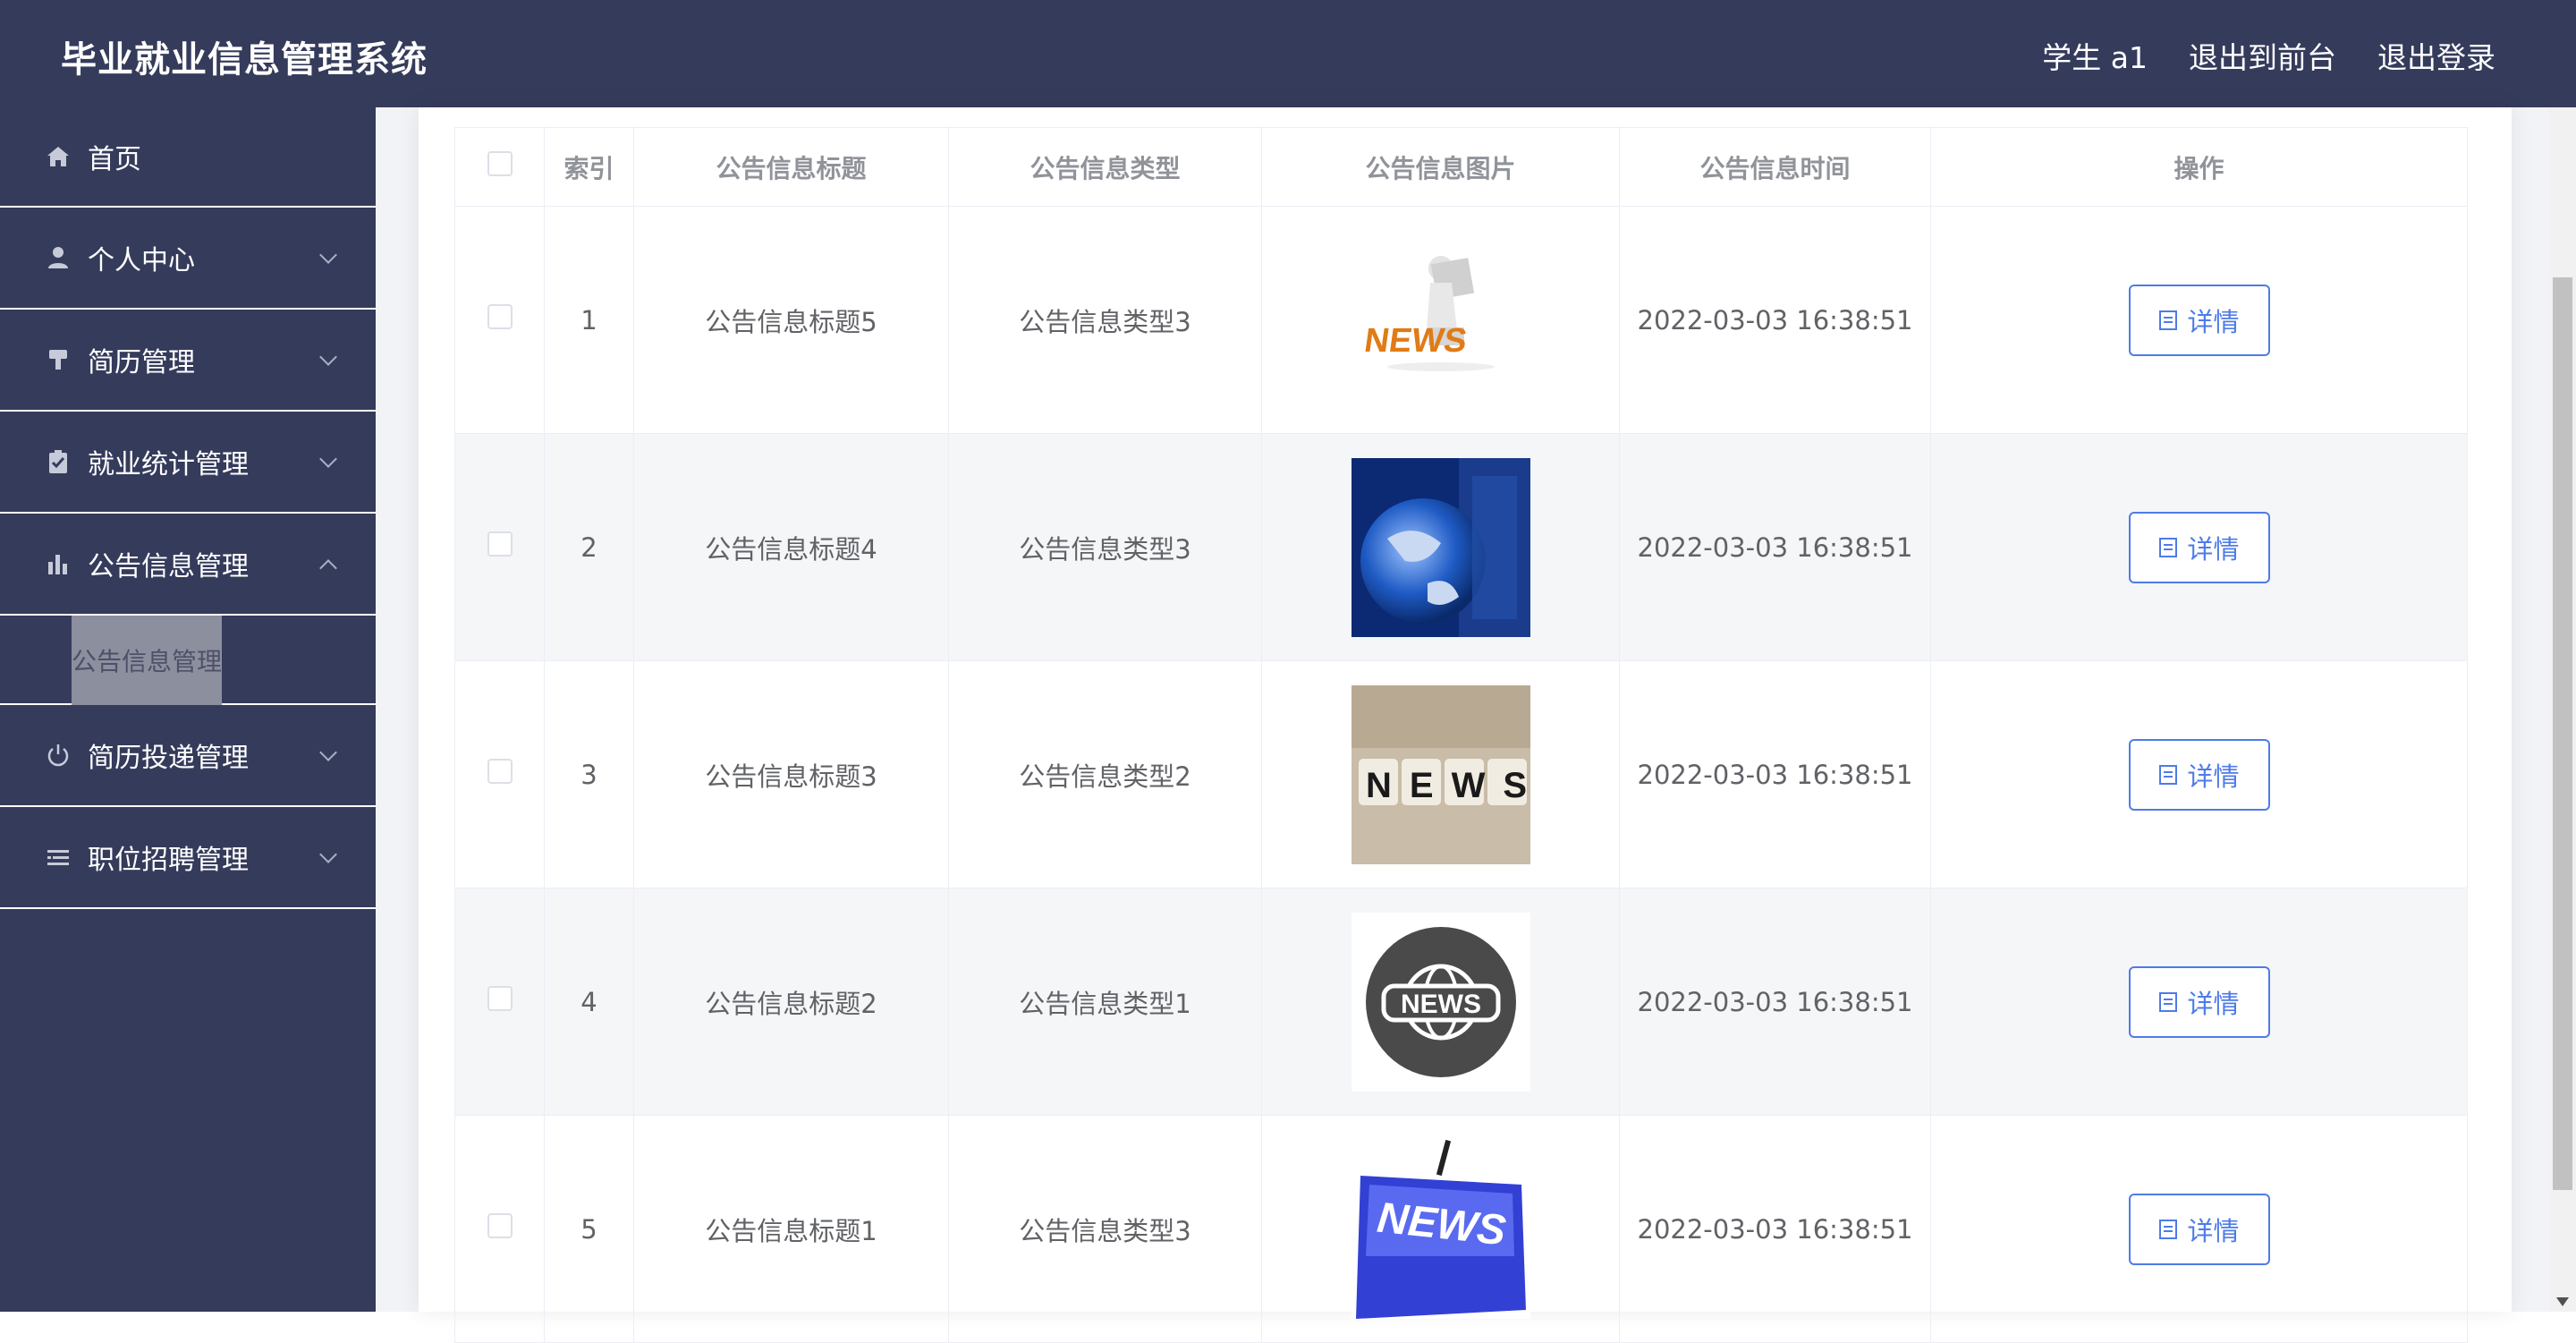 The height and width of the screenshot is (1343, 2576). What do you see at coordinates (791, 547) in the screenshot?
I see `row-title: 公告信息标题4` at bounding box center [791, 547].